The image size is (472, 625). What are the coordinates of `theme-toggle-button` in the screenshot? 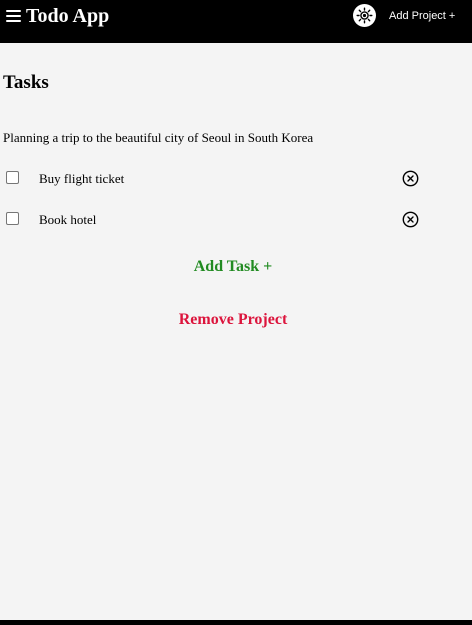 It's located at (364, 15).